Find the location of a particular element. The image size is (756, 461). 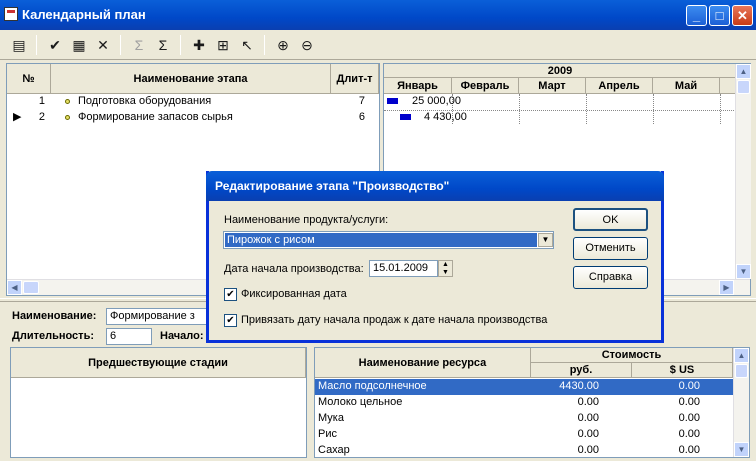

zoom-in-icon: ⊕ is located at coordinates (283, 45).